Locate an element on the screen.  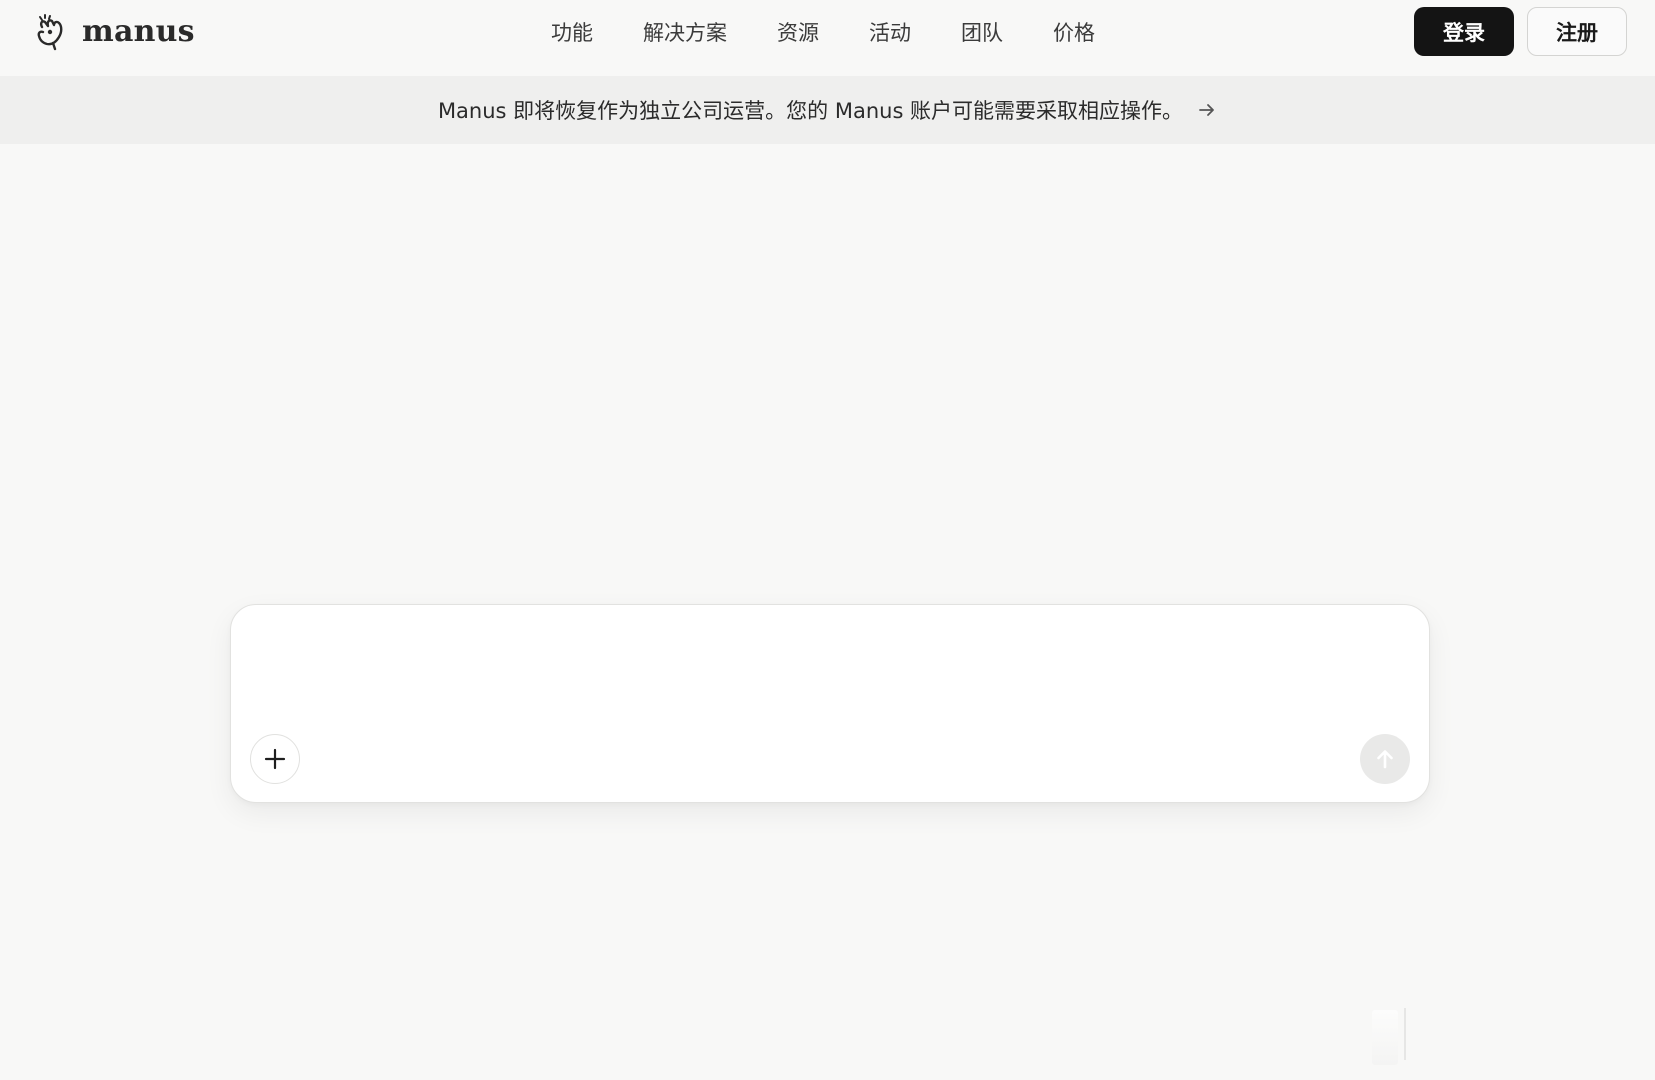
brand-logo-link: manus is located at coordinates (114, 32).